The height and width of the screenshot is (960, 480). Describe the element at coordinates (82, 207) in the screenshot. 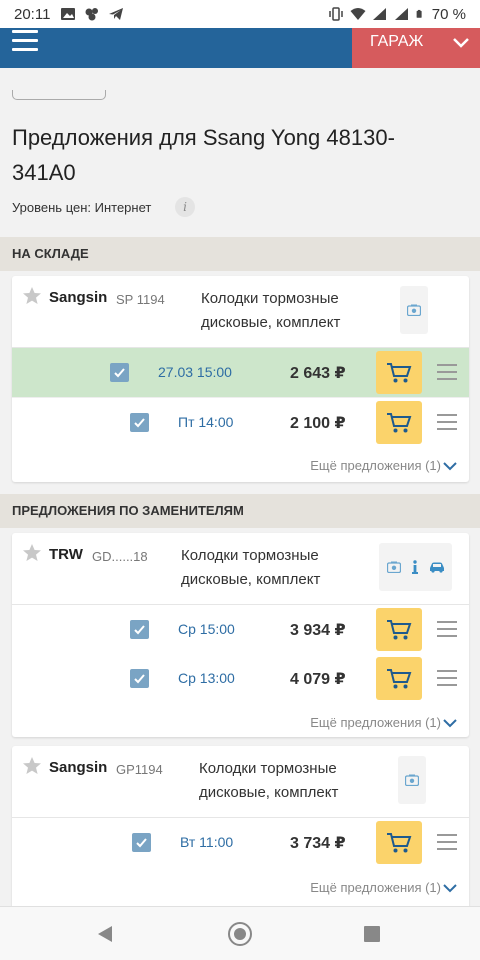

I see `price-level: Уровень цен: Интернет` at that location.